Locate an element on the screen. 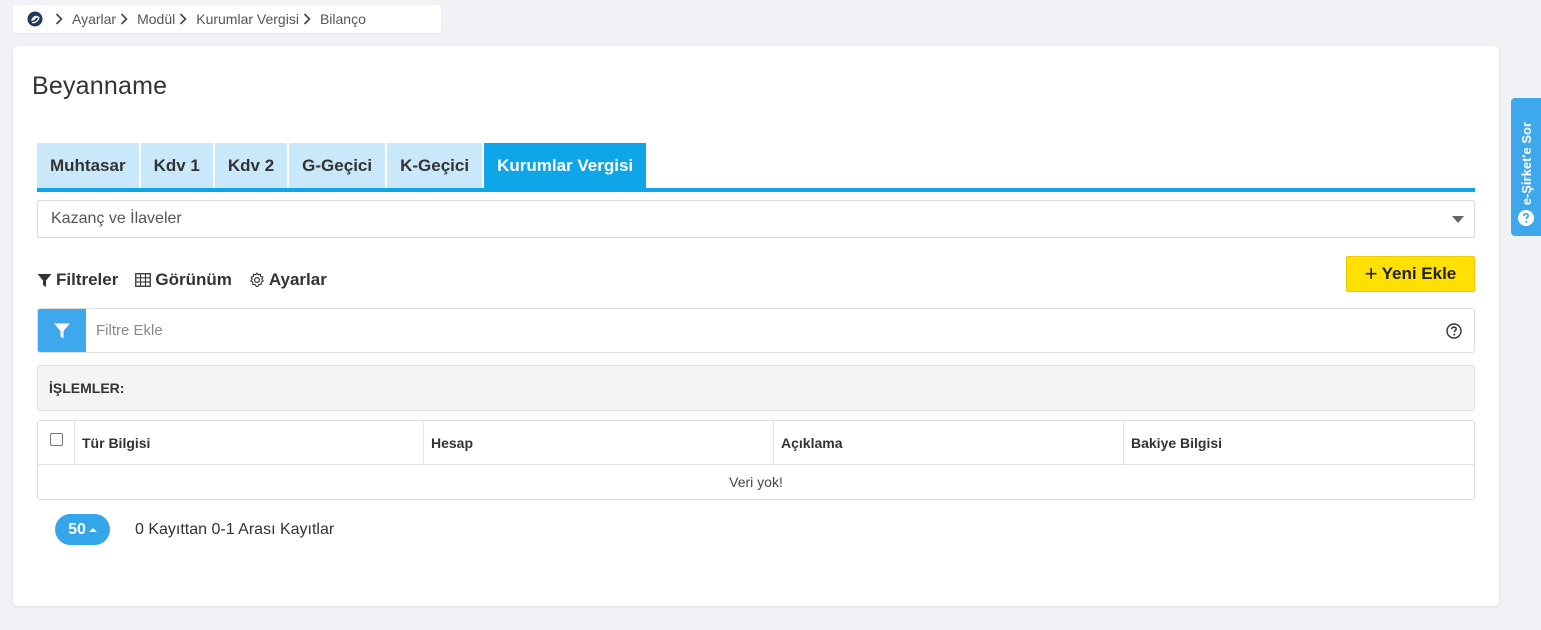 This screenshot has height=630, width=1541. breadcrumb-item-modul: Modül is located at coordinates (156, 19).